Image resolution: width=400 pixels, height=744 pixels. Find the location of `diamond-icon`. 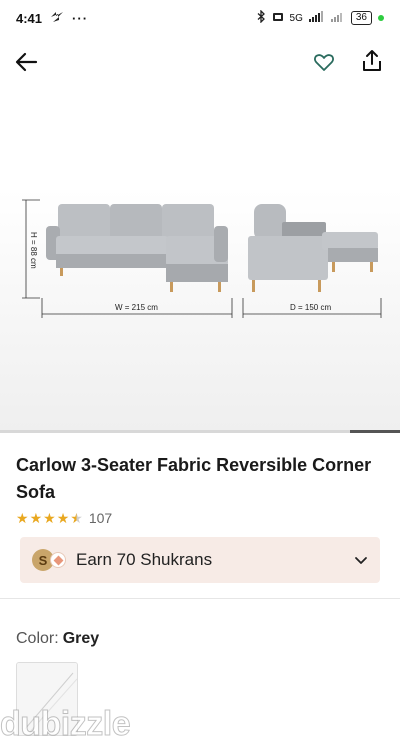

diamond-icon is located at coordinates (58, 560).